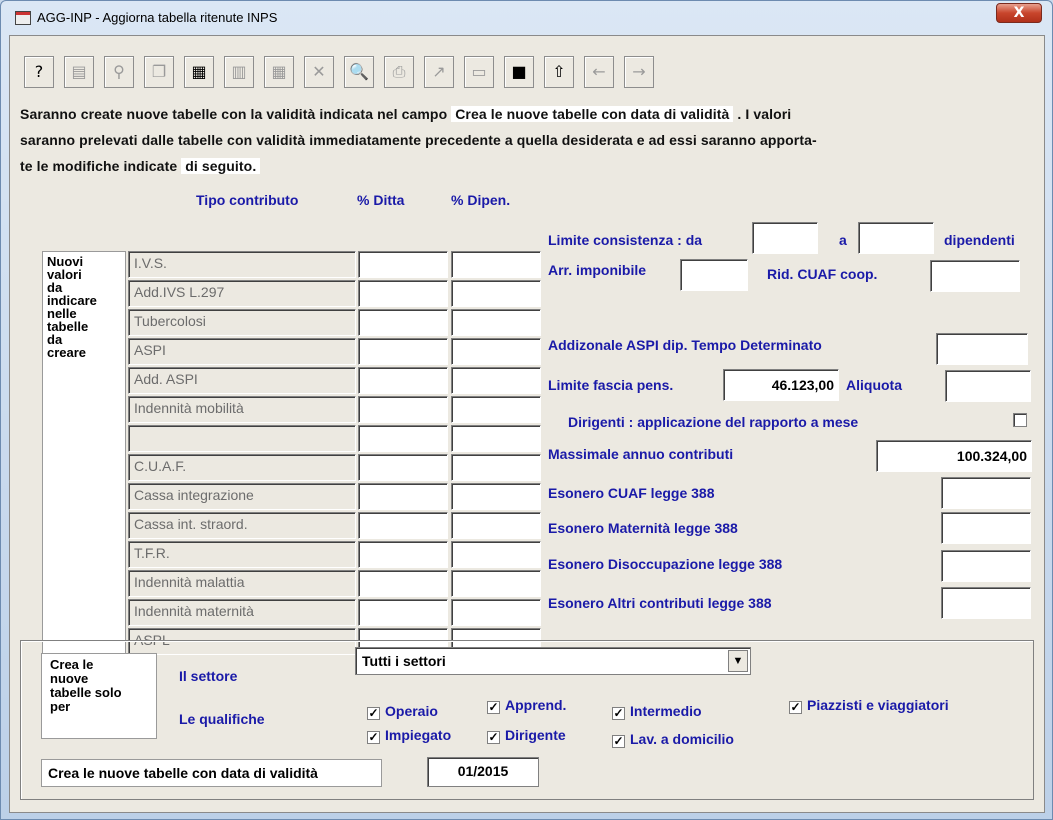 The width and height of the screenshot is (1053, 820). Describe the element at coordinates (975, 276) in the screenshot. I see `rid-cuaf-input` at that location.